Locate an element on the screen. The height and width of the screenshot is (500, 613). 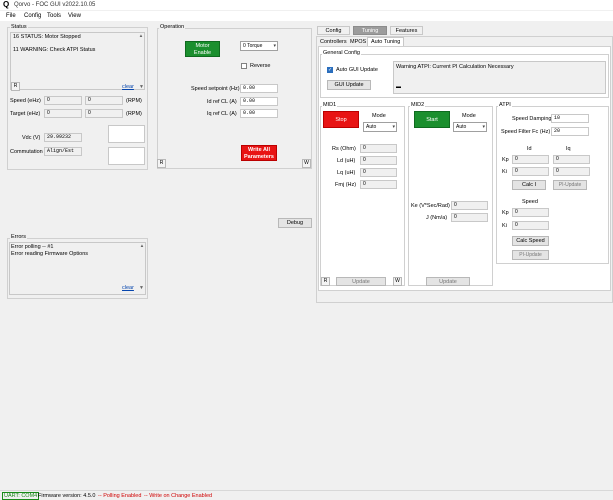
fmj-label: Fmj (Hz) is located at coordinates (346, 185).